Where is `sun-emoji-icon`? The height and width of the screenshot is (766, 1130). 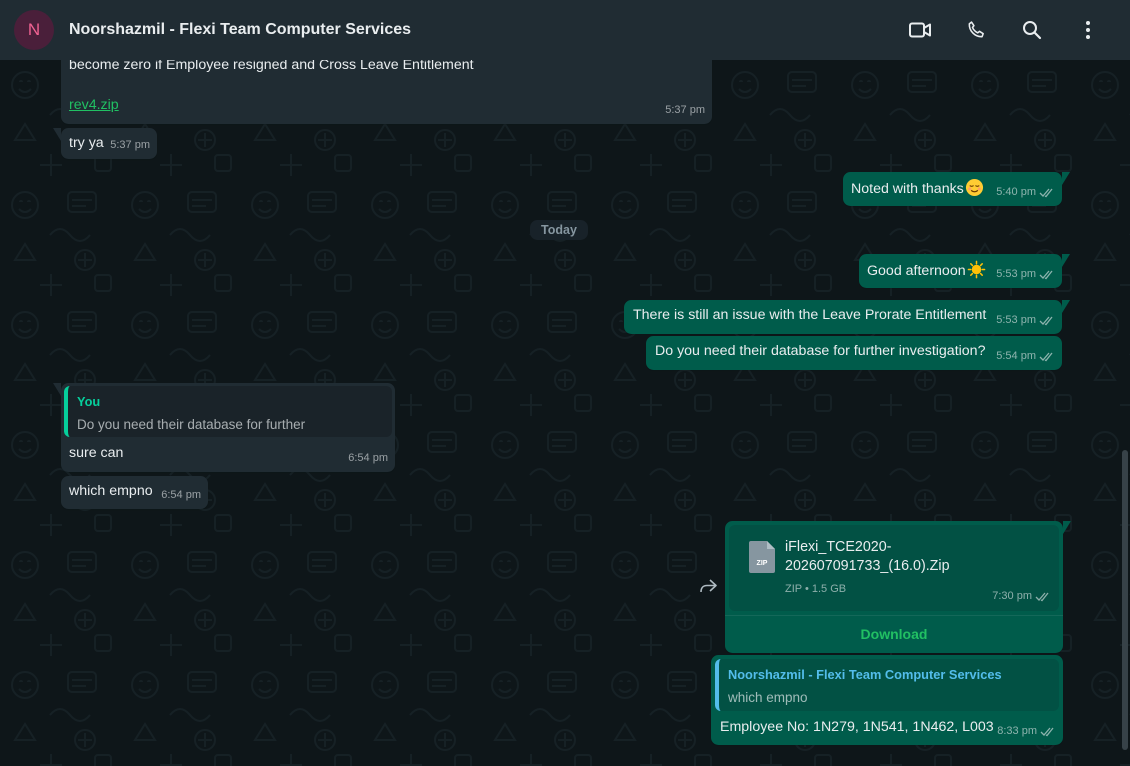
sun-emoji-icon is located at coordinates (976, 269).